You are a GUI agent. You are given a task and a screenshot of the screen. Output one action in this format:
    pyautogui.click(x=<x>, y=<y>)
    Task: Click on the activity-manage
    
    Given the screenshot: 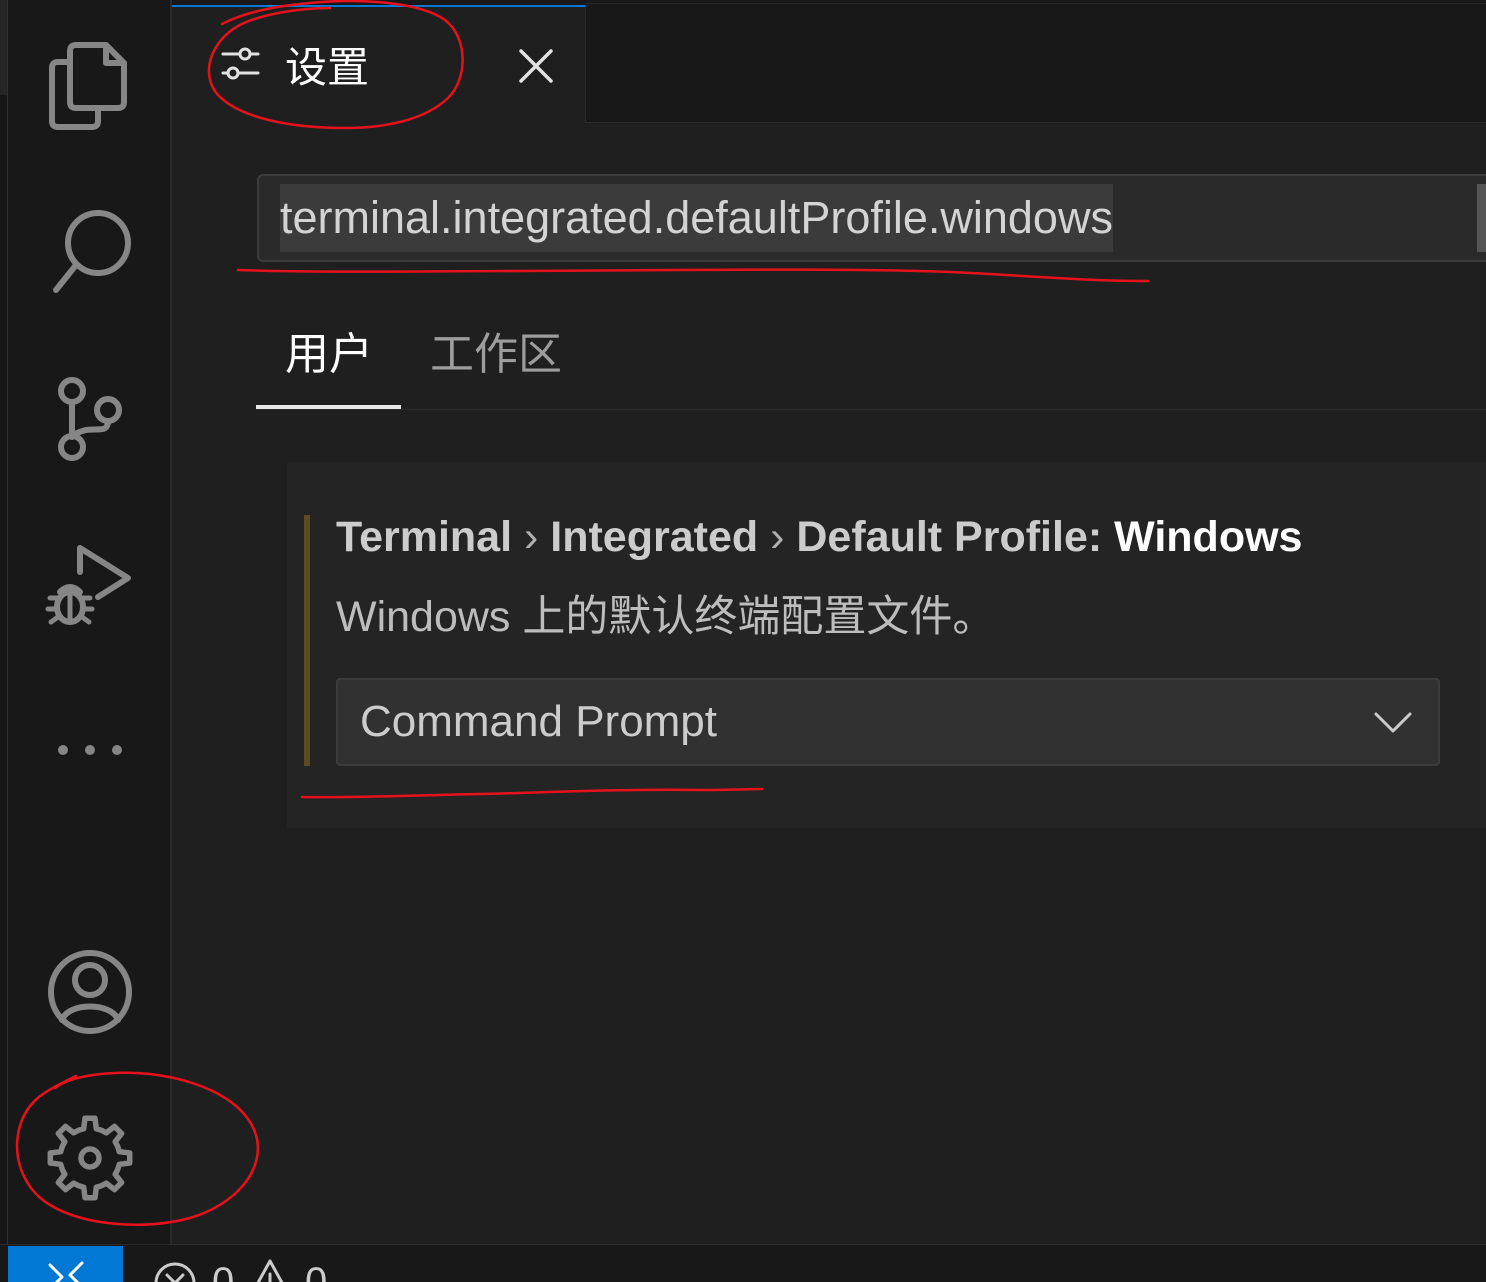 What is the action you would take?
    pyautogui.click(x=89, y=1158)
    